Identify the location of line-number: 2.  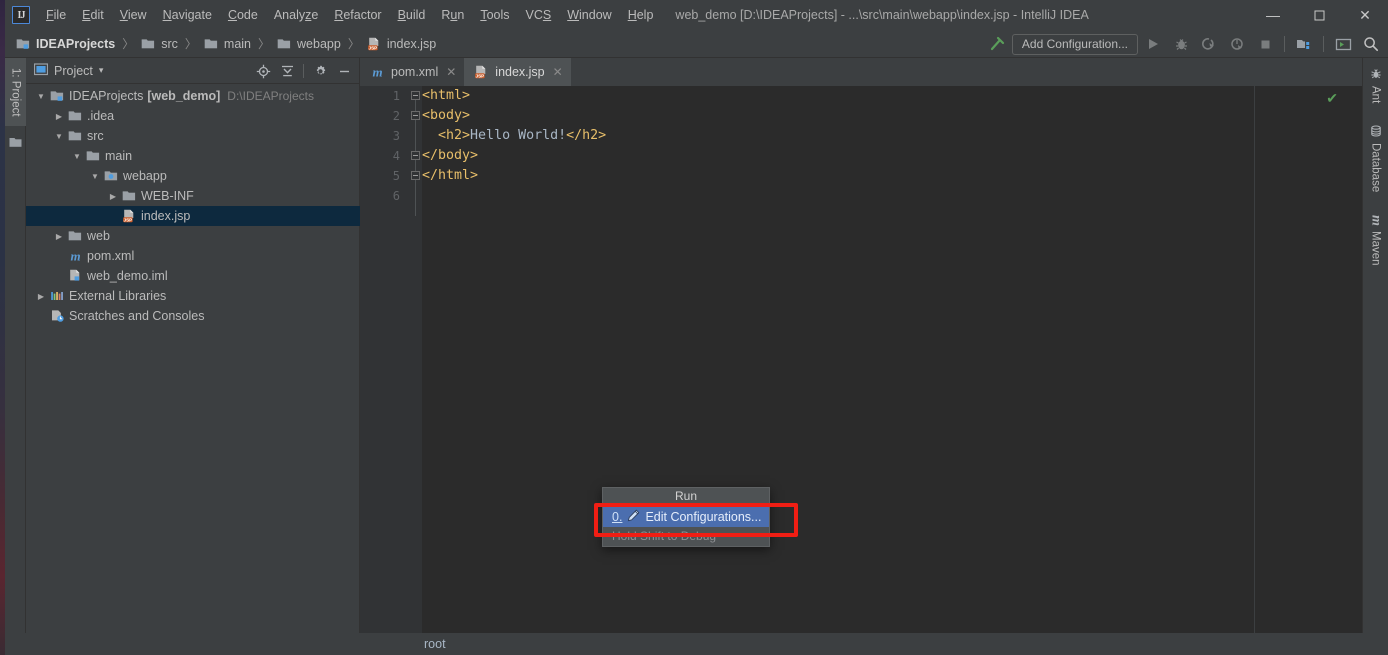
(396, 116).